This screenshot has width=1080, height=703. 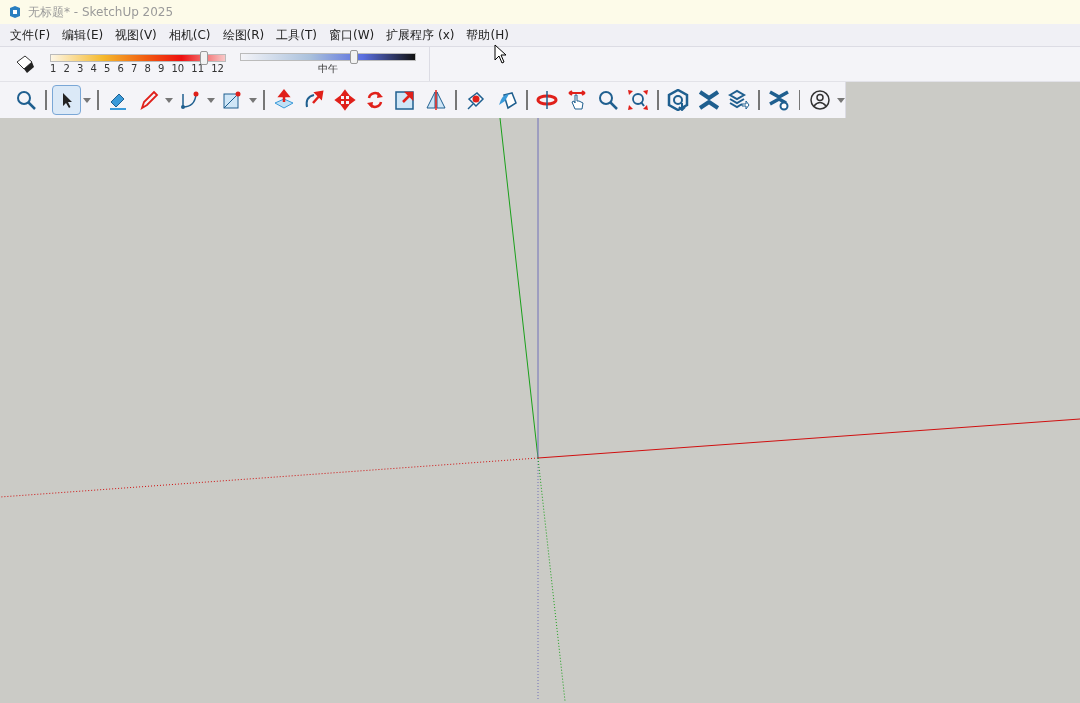 What do you see at coordinates (93, 68) in the screenshot?
I see `month-label: 4` at bounding box center [93, 68].